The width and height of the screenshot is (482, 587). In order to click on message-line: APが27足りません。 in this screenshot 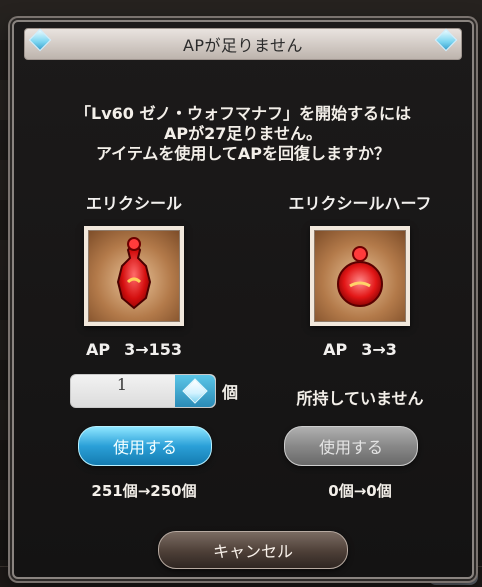, I will do `click(243, 133)`.